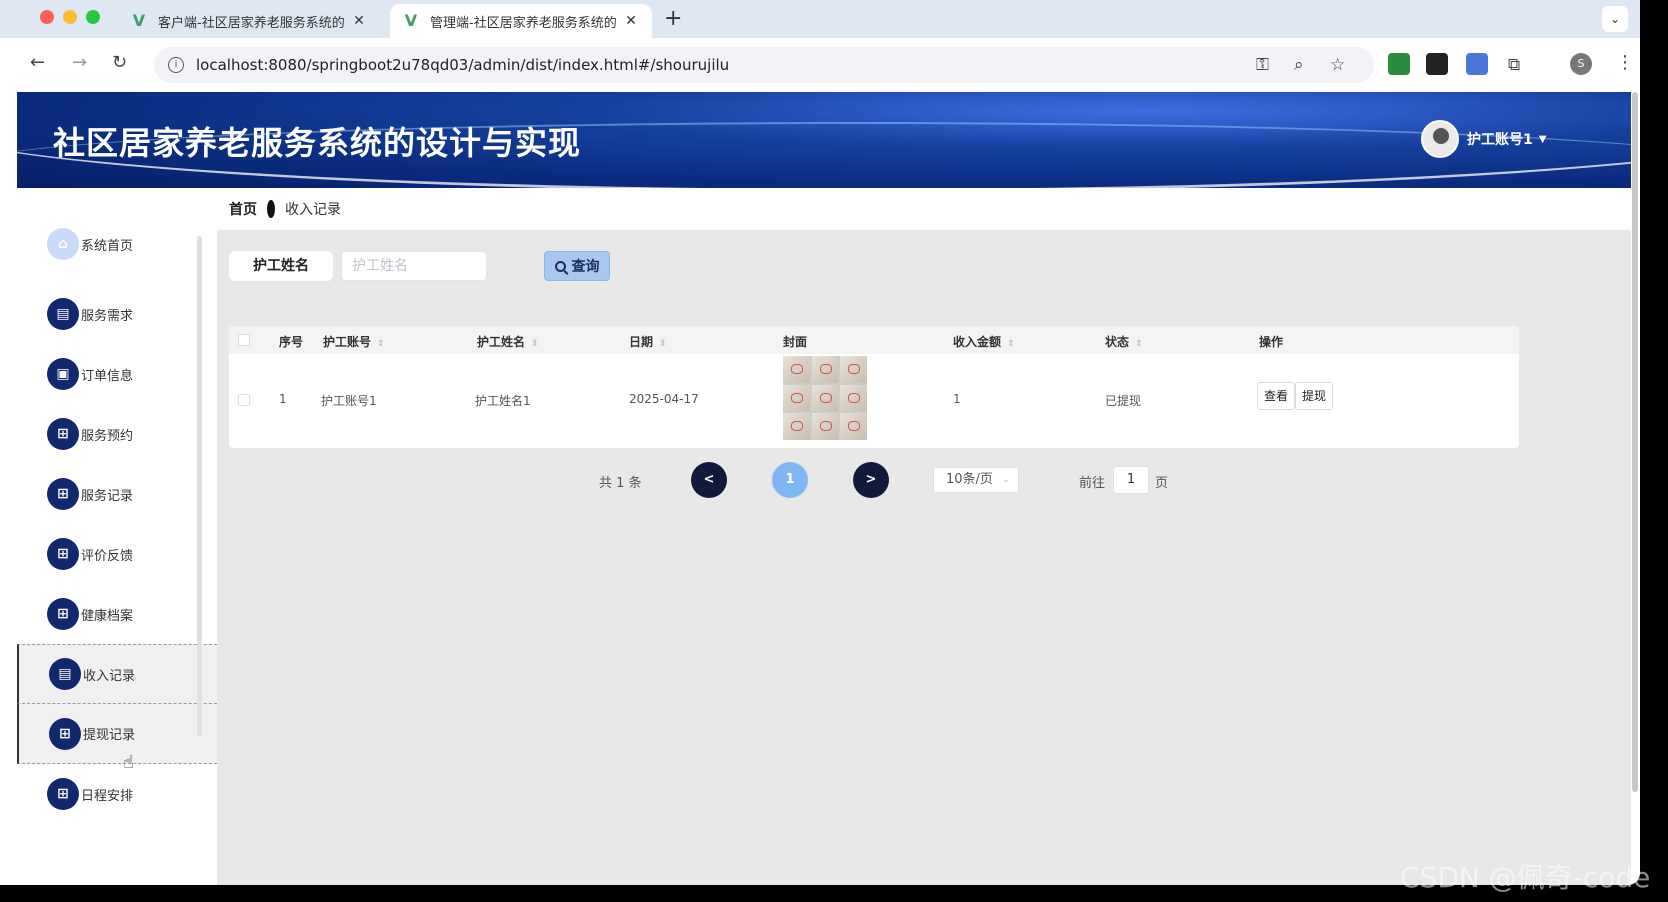 The width and height of the screenshot is (1668, 902). I want to click on pagination: 共 1 条 < 1 > 10条/页 ⌄ 前往 1 页, so click(924, 480).